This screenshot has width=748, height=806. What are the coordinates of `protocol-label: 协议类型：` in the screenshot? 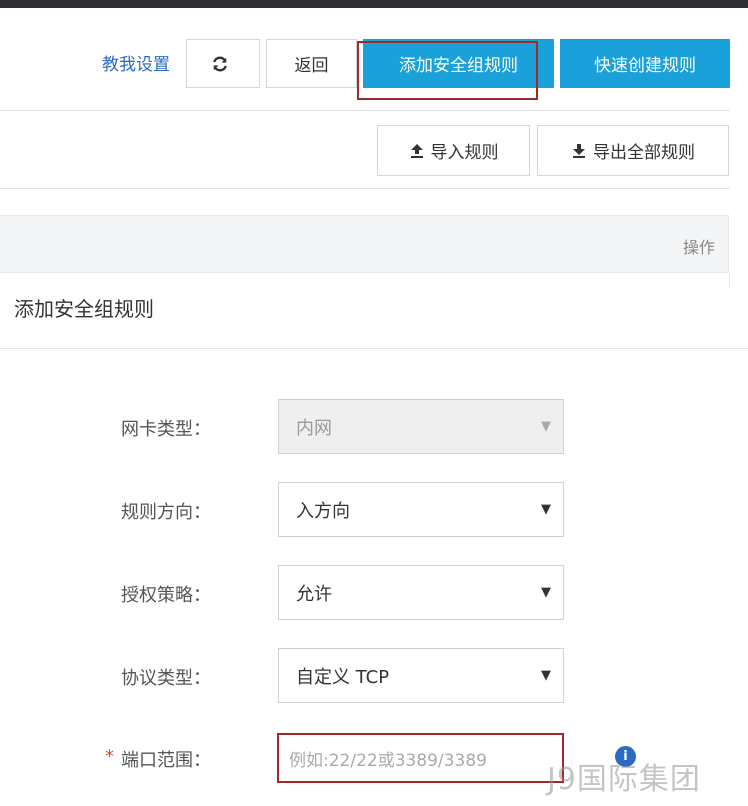 It's located at (166, 678).